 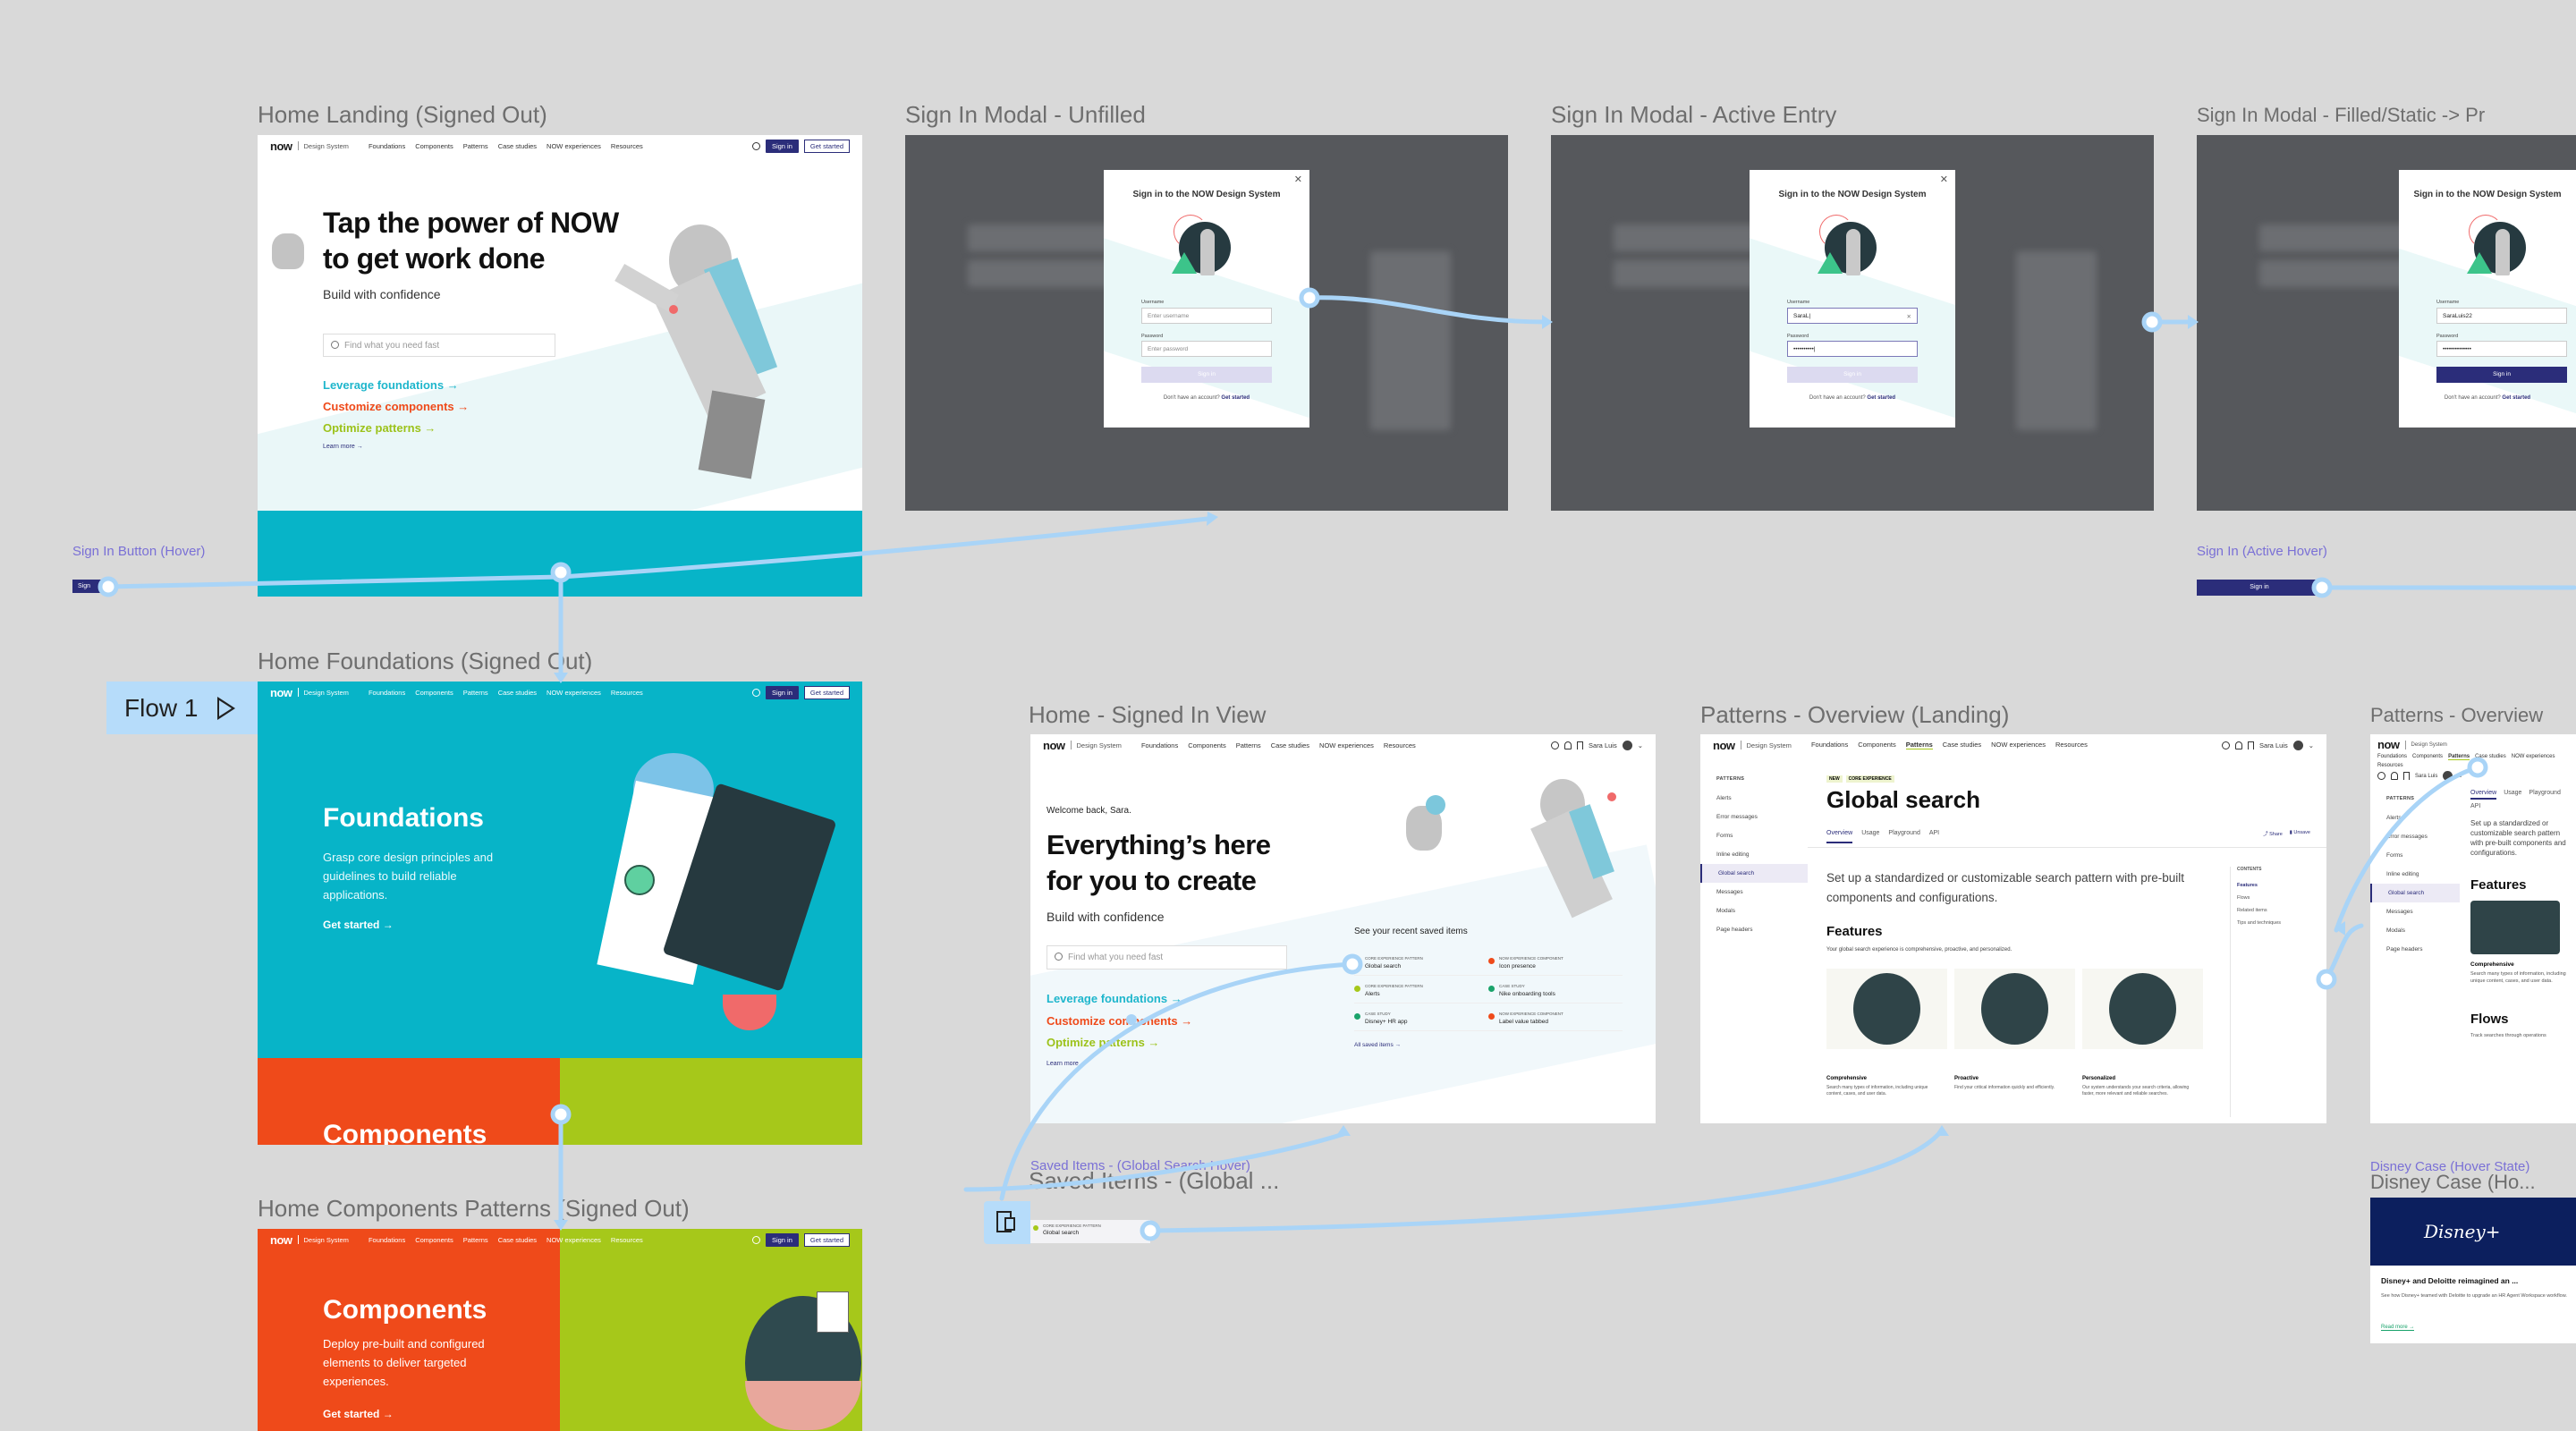 I want to click on link-optimize-patterns: Optimize patterns, so click(x=396, y=429).